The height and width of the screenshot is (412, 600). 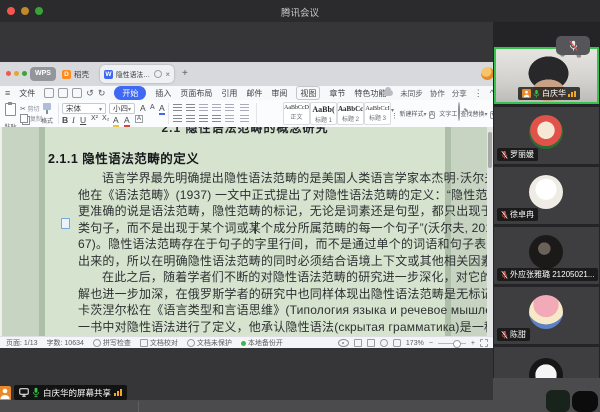 I want to click on redo-icon, so click(x=102, y=93).